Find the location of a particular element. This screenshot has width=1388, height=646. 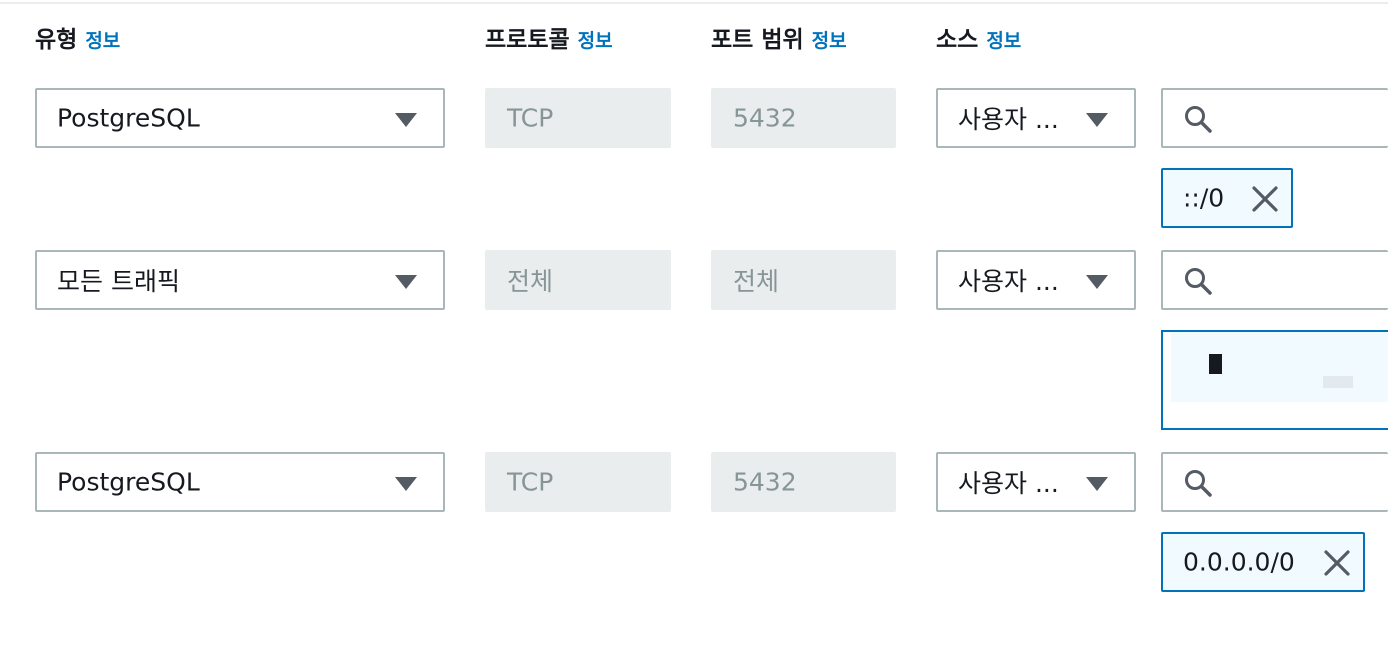

header-type: 유형 정보 is located at coordinates (77, 37).